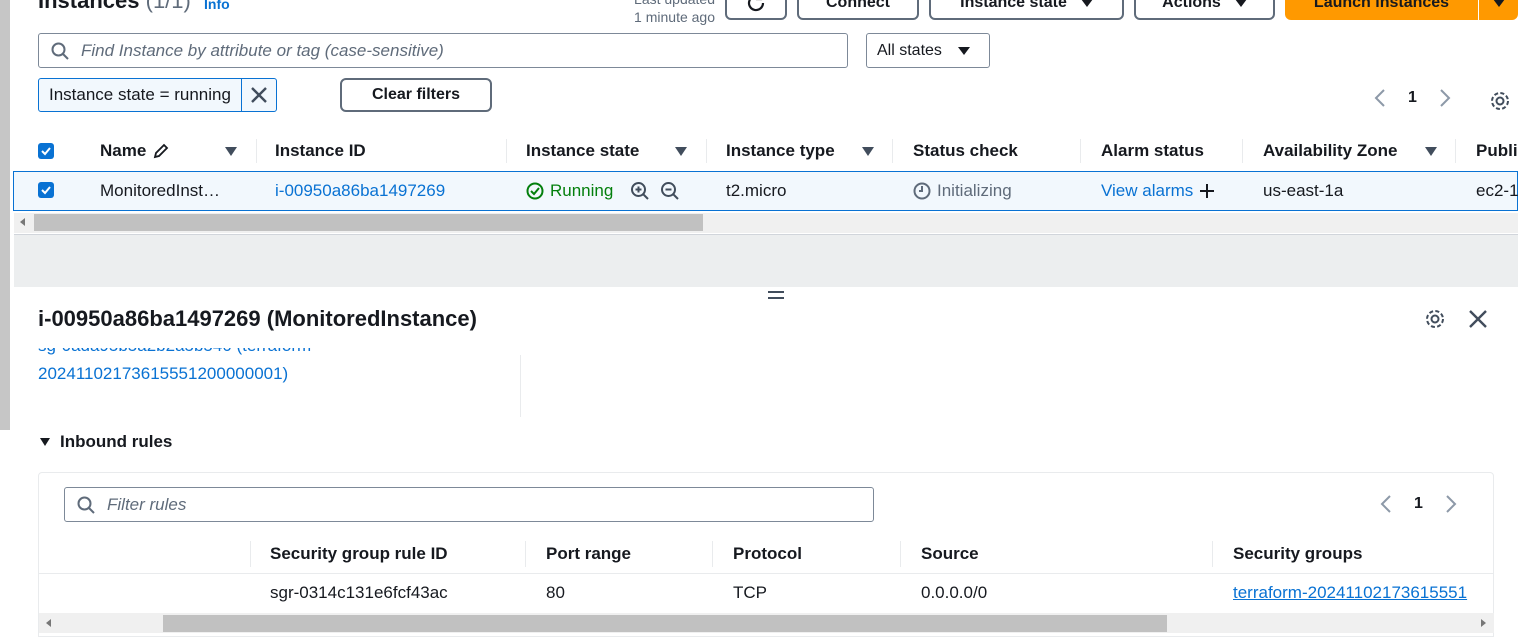 This screenshot has height=637, width=1518. What do you see at coordinates (368, 222) in the screenshot?
I see `table-scrollbar-thumb` at bounding box center [368, 222].